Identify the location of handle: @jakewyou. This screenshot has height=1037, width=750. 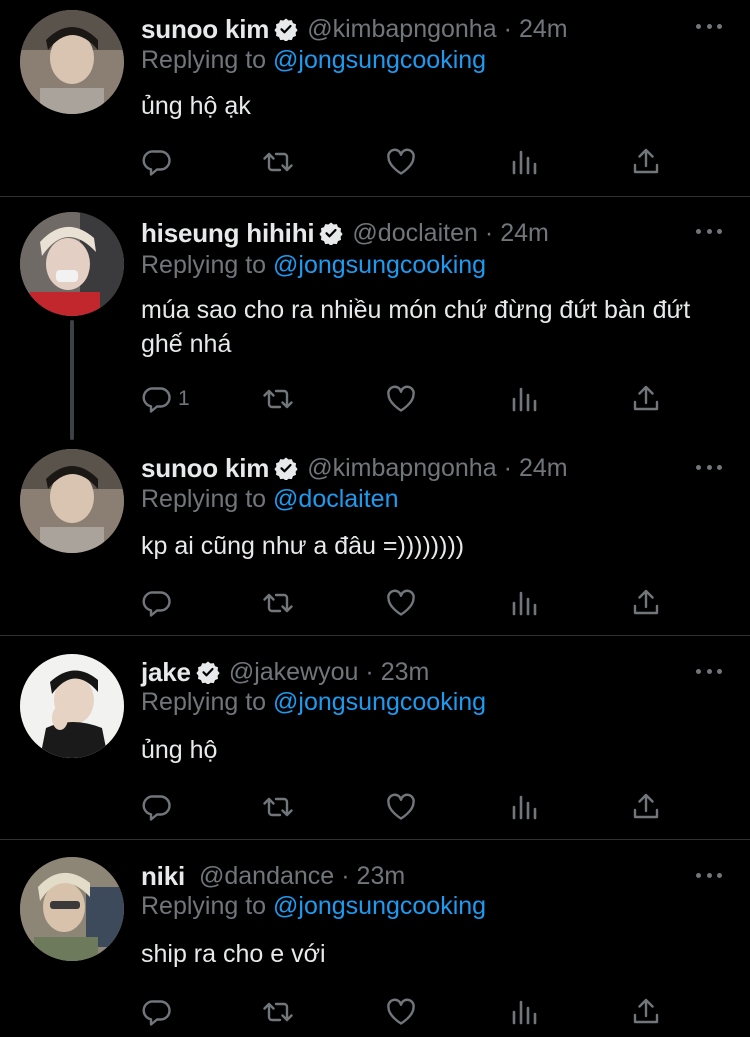
(294, 672).